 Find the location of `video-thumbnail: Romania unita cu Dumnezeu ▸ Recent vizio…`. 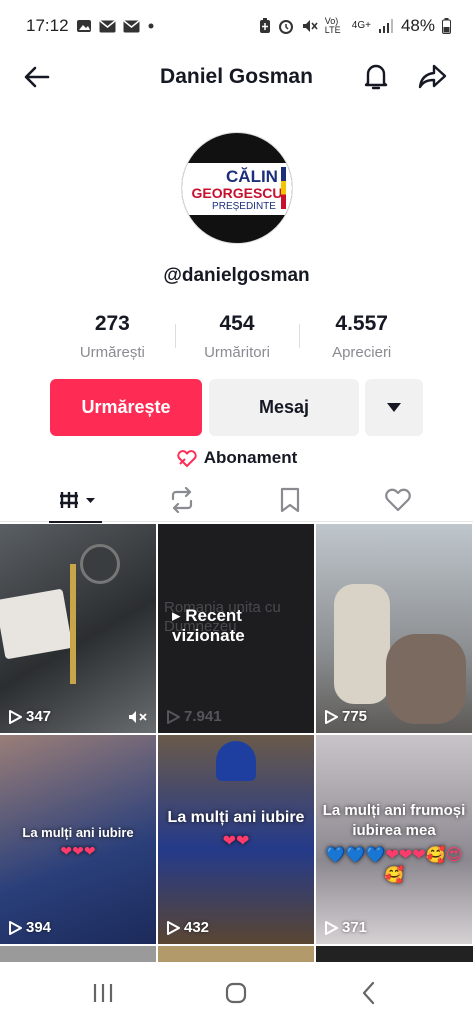

video-thumbnail: Romania unita cu Dumnezeu ▸ Recent vizio… is located at coordinates (236, 628).